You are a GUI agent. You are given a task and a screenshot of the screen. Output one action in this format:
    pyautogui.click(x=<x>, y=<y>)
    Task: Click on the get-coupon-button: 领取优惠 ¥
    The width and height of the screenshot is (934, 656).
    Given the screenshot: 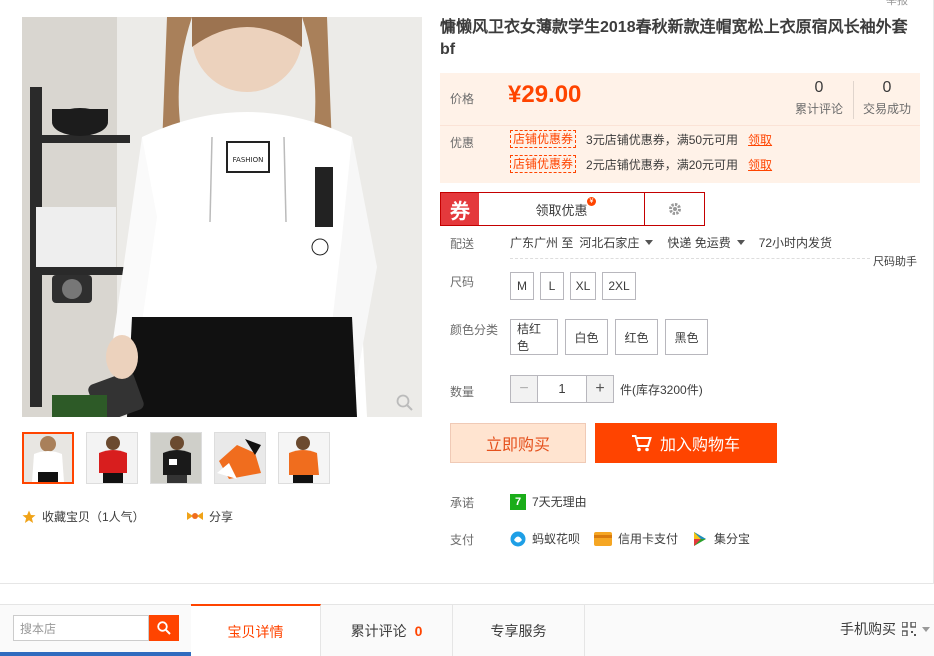 What is the action you would take?
    pyautogui.click(x=562, y=209)
    